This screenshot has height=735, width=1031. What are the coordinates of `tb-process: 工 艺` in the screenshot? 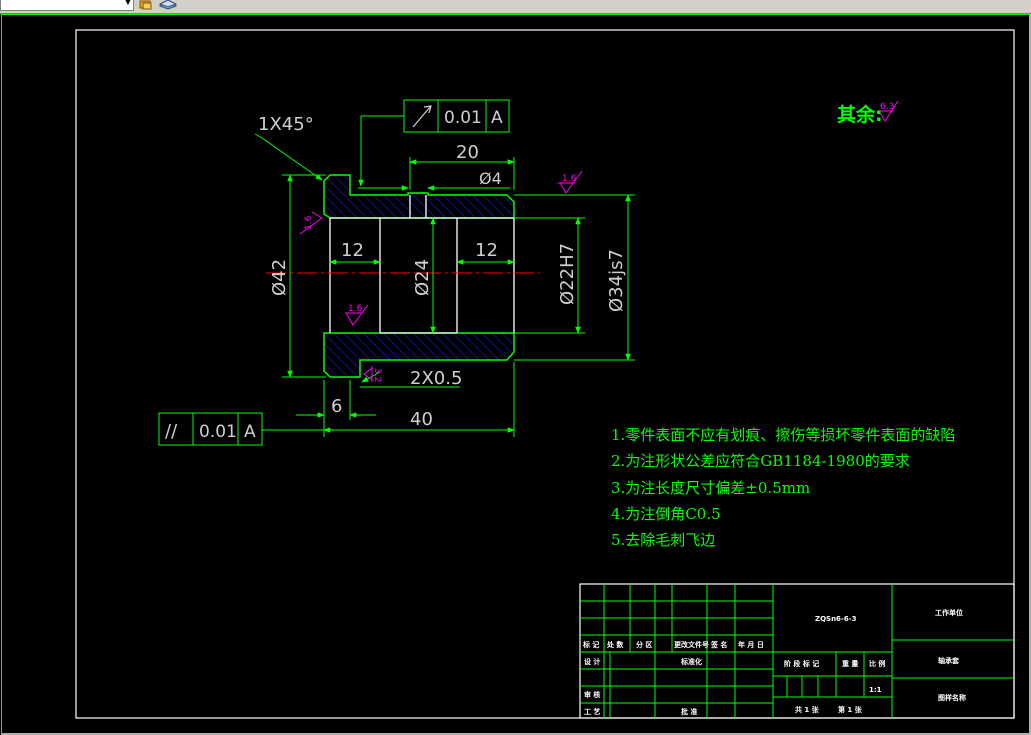 It's located at (592, 711).